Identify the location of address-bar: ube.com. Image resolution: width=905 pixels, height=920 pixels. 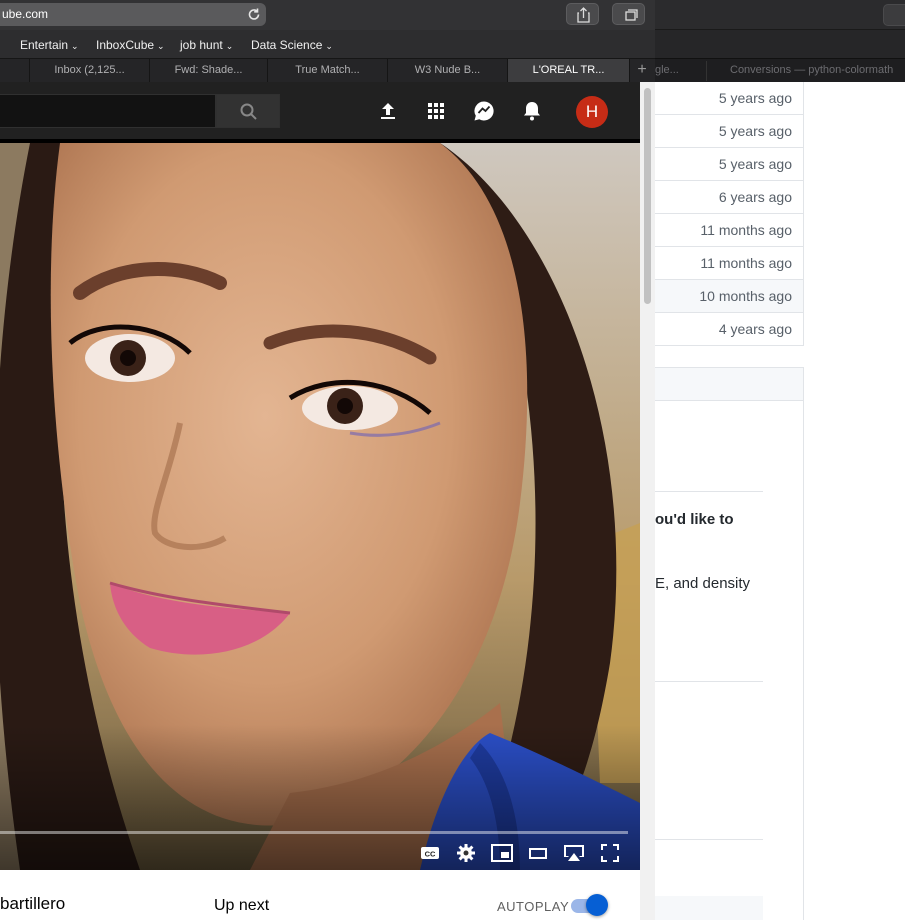
(133, 14).